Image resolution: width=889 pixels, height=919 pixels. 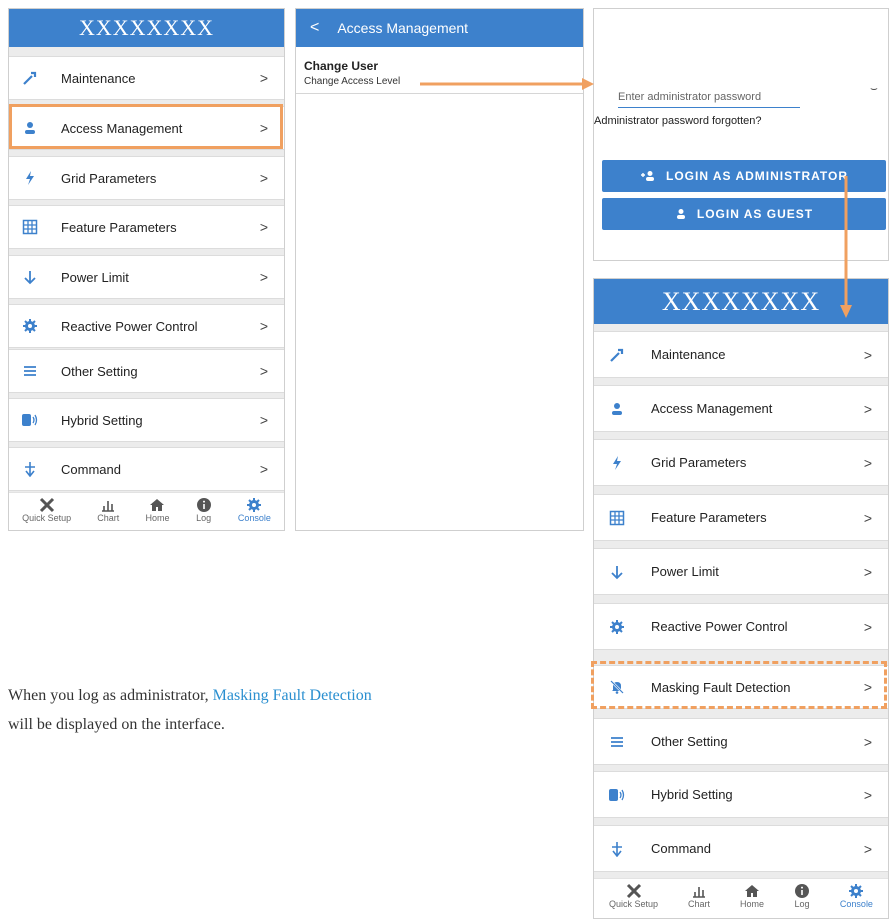 What do you see at coordinates (316, 28) in the screenshot?
I see `back-button: <` at bounding box center [316, 28].